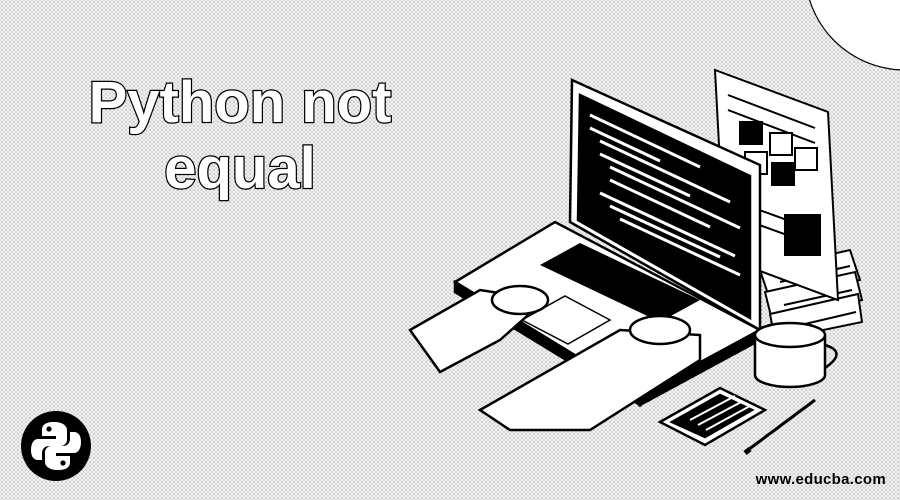  I want to click on watermark: www.educba.com, so click(820, 479).